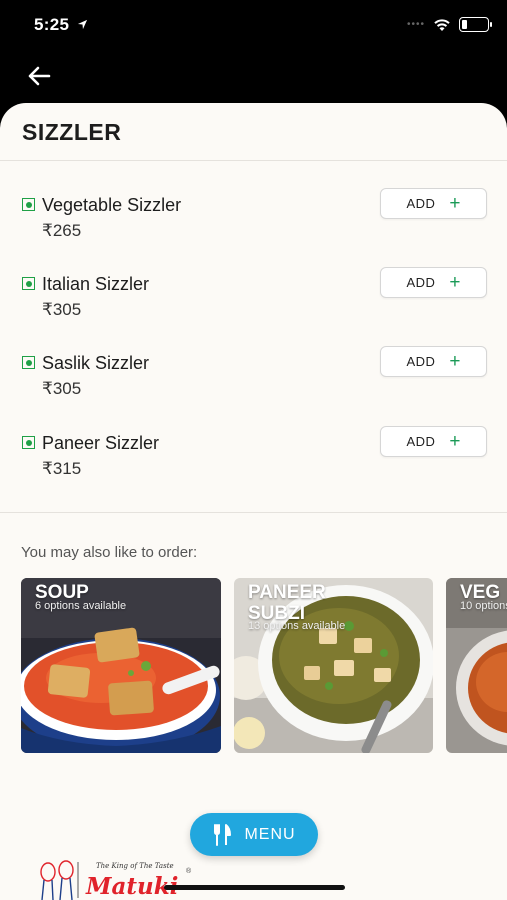  What do you see at coordinates (253, 459) in the screenshot?
I see `menu-item: Paneer Sizzler ₹315 ADD +` at bounding box center [253, 459].